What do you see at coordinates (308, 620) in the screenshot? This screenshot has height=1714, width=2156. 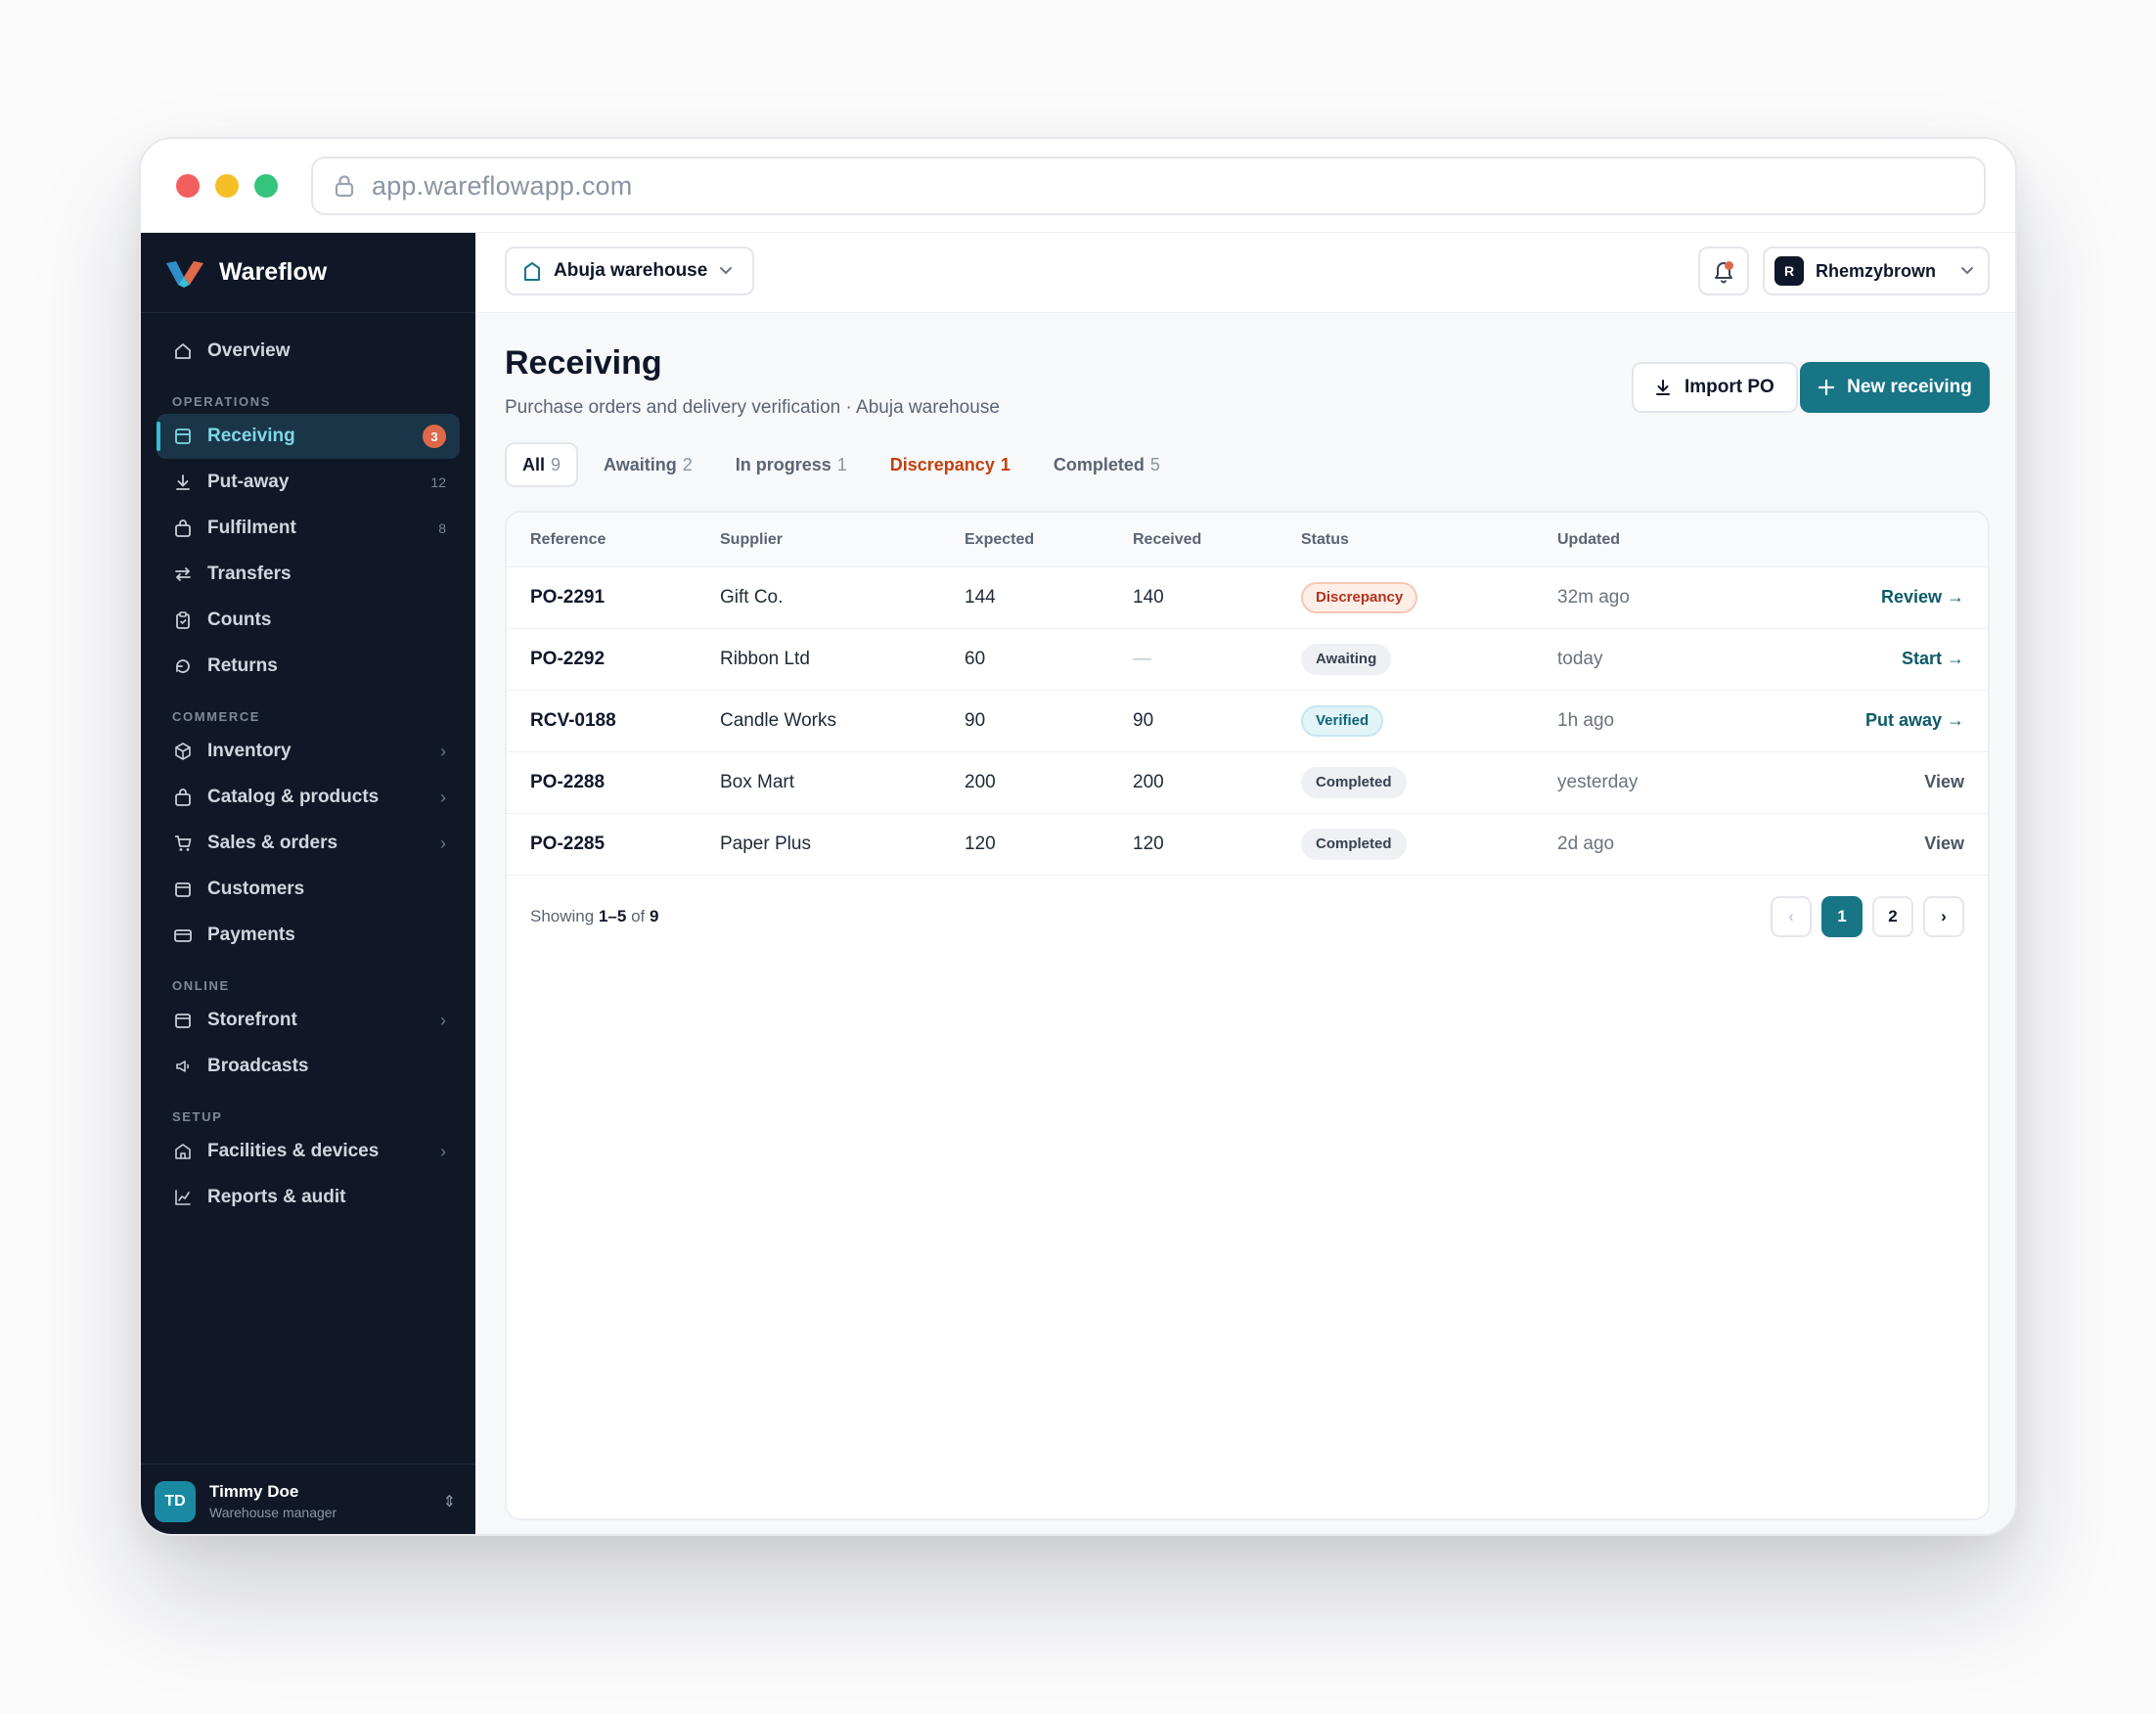 I see `sidebar-item-counts: Counts` at bounding box center [308, 620].